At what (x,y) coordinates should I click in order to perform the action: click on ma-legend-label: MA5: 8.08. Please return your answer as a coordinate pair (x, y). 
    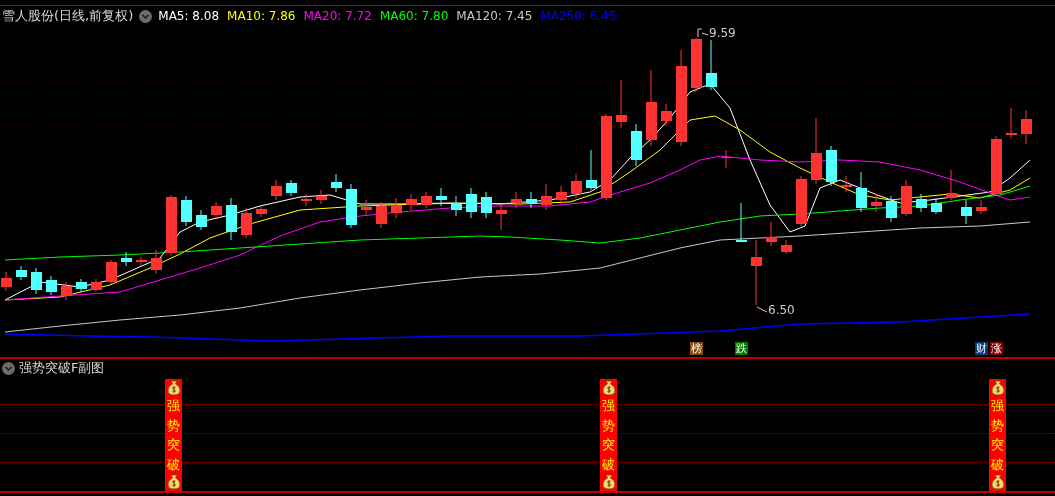
    Looking at the image, I should click on (189, 16).